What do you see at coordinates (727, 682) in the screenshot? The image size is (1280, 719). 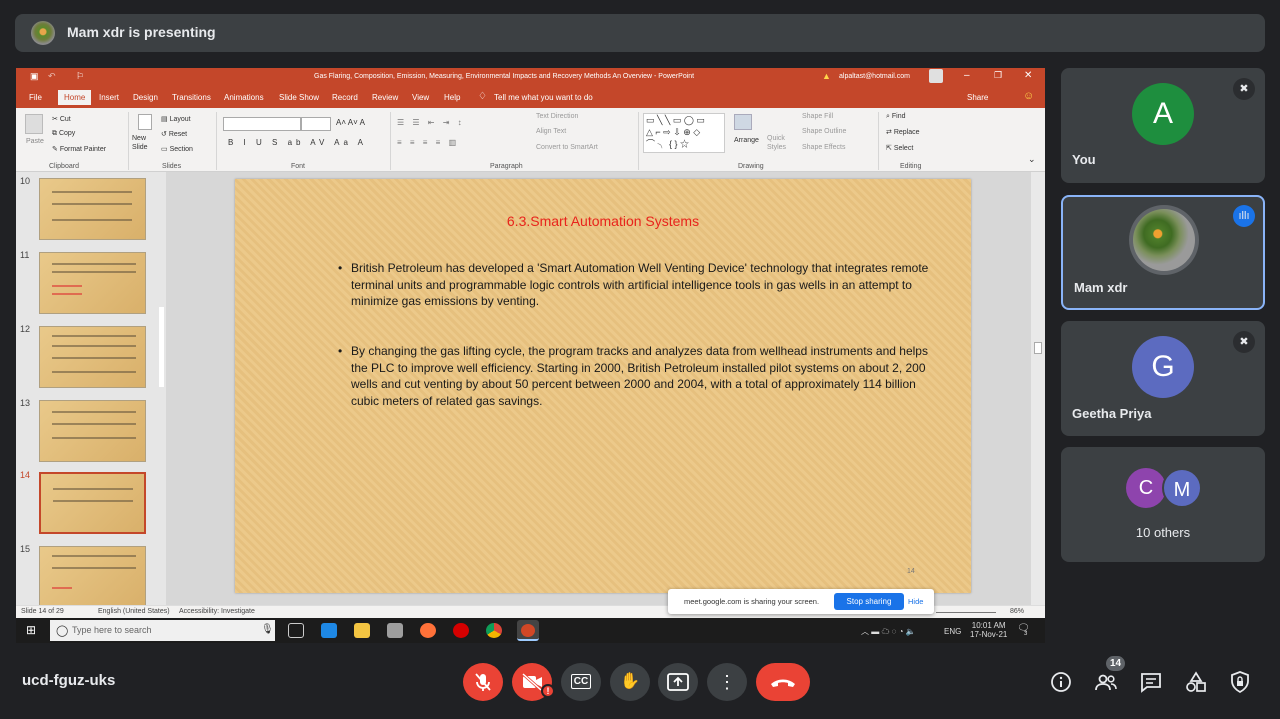 I see `more-options-button: ⋮` at bounding box center [727, 682].